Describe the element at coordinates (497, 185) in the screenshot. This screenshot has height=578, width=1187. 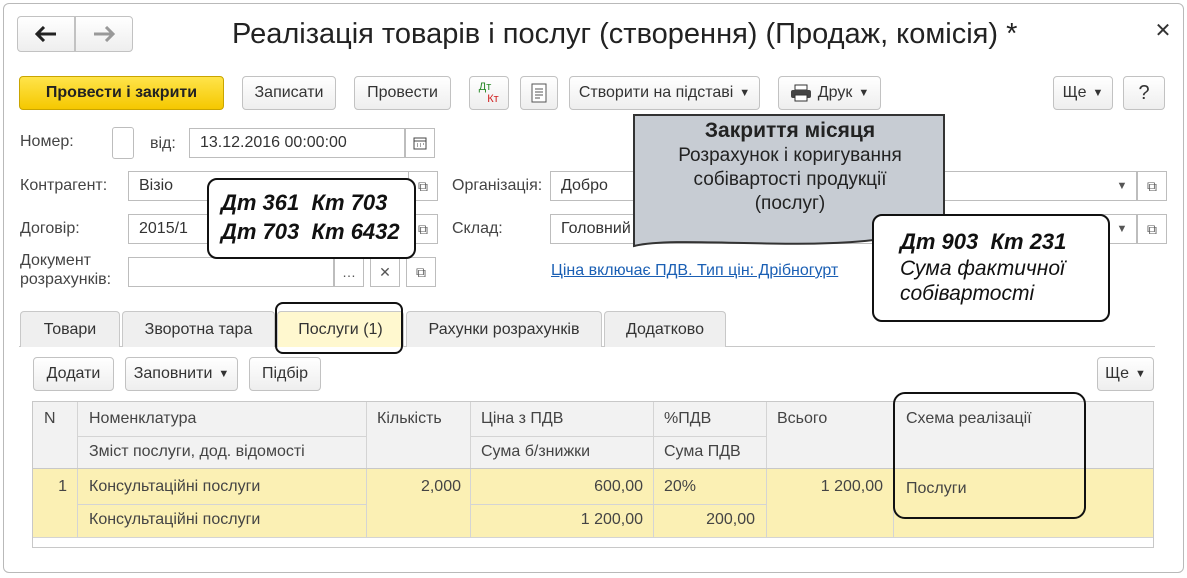
I see `organization-label: Організація:` at that location.